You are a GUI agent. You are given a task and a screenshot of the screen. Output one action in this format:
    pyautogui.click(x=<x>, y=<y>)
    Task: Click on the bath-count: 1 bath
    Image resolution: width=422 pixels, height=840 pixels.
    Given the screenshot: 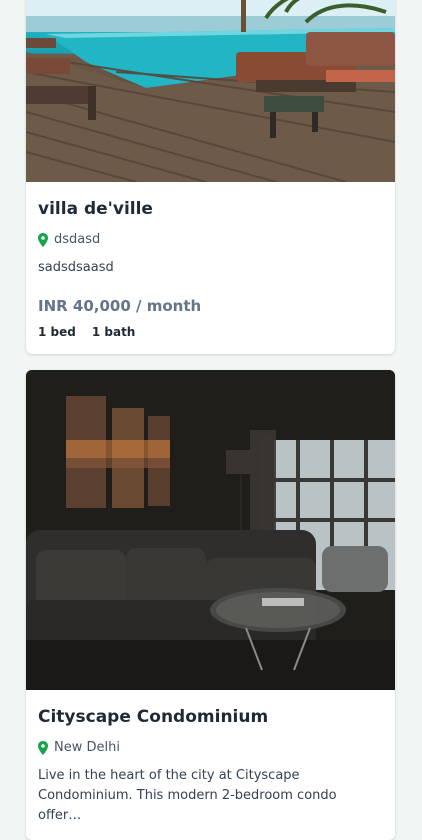 What is the action you would take?
    pyautogui.click(x=113, y=332)
    